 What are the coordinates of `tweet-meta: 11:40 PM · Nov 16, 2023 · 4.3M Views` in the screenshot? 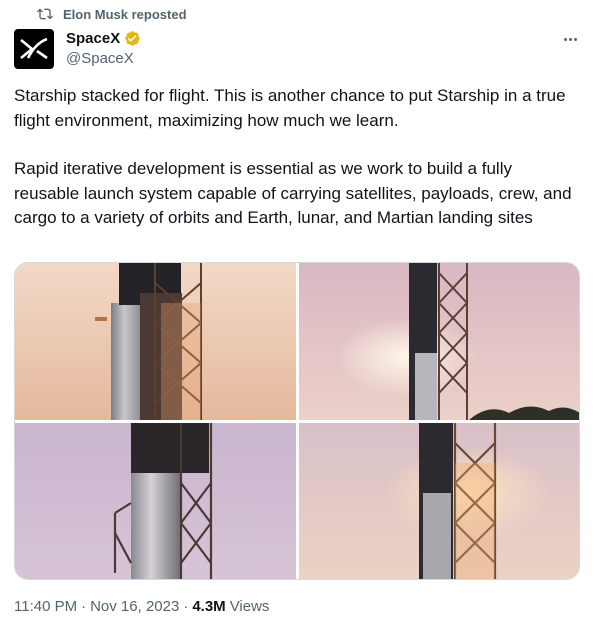 It's located at (141, 606).